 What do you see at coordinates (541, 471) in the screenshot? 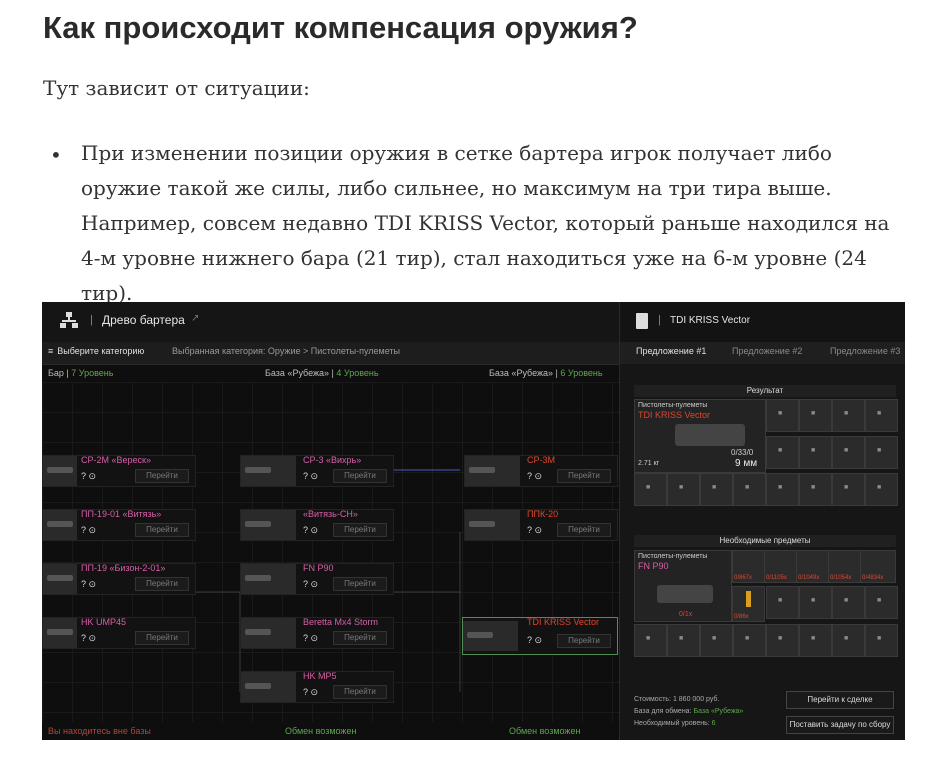
I see `weapon-card: СР-3М? ⊙ Перейти` at bounding box center [541, 471].